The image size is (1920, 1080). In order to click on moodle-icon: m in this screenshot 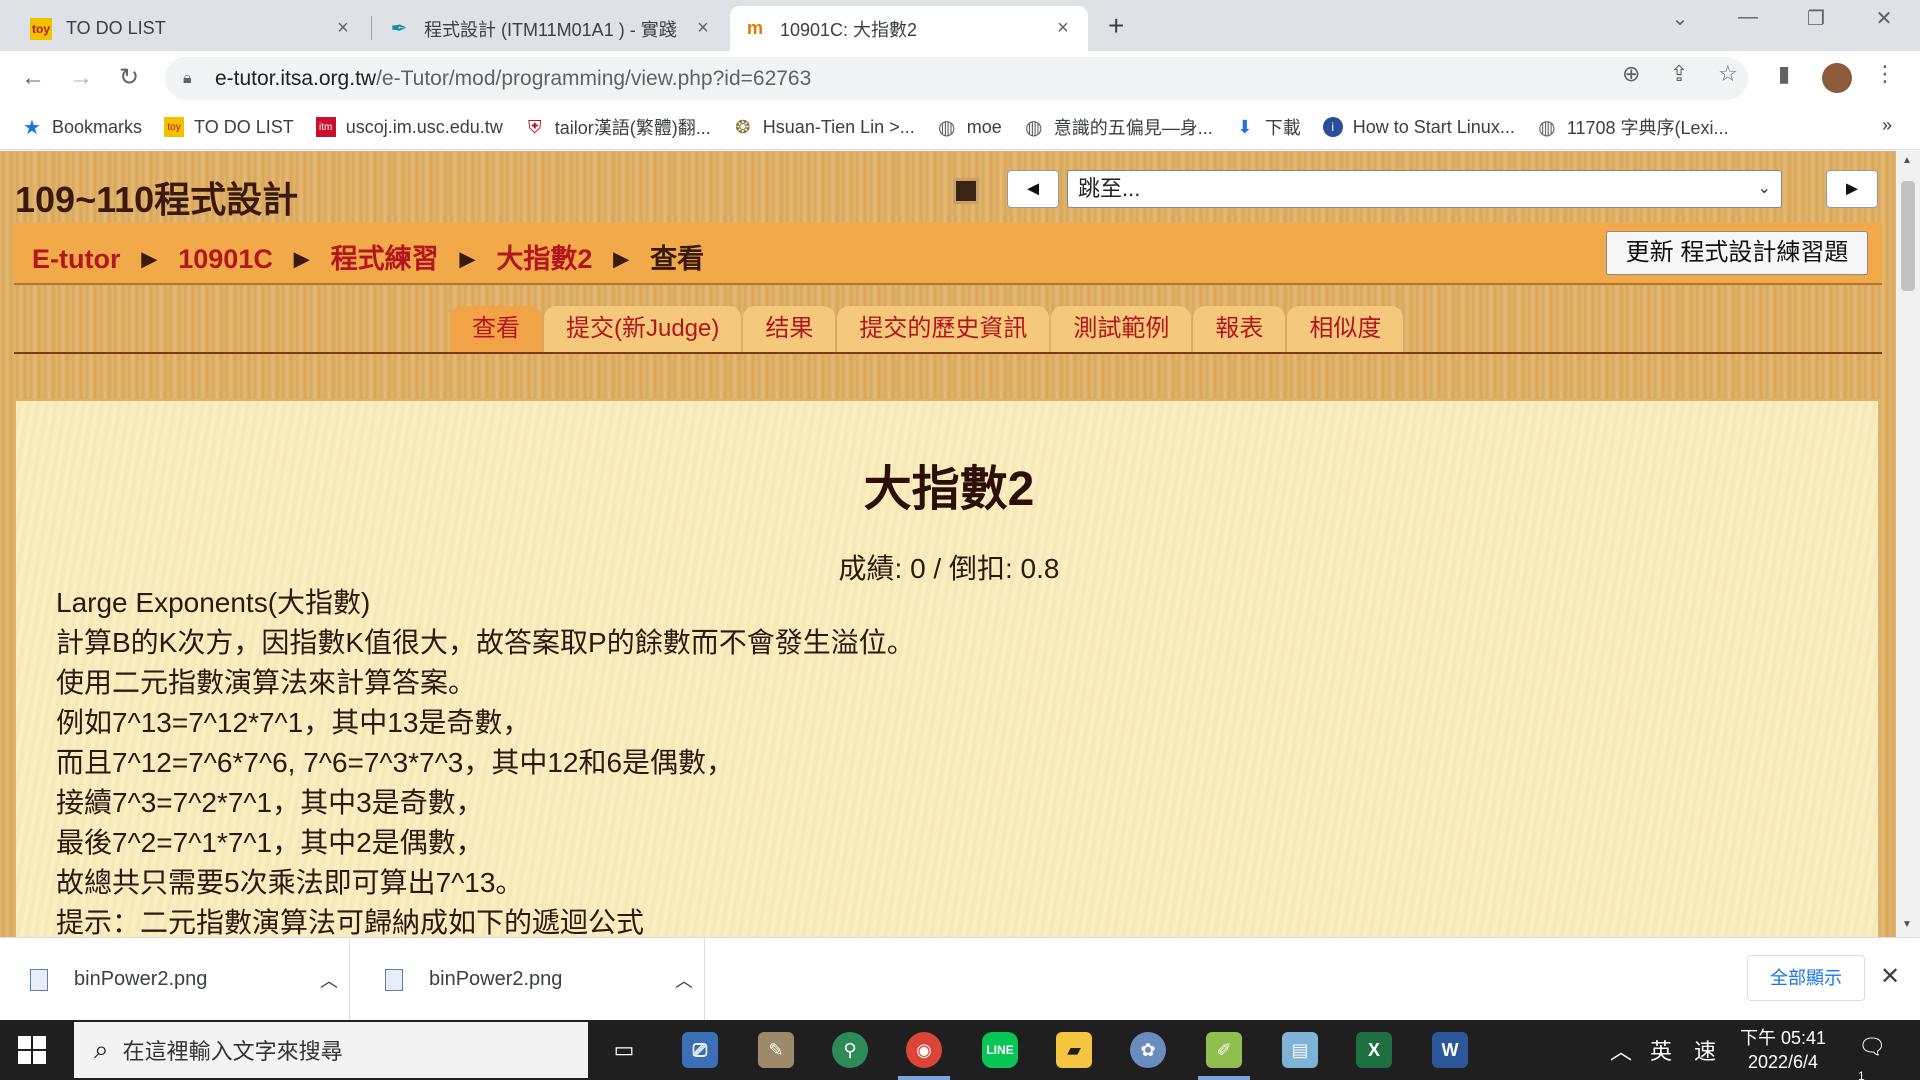, I will do `click(754, 28)`.